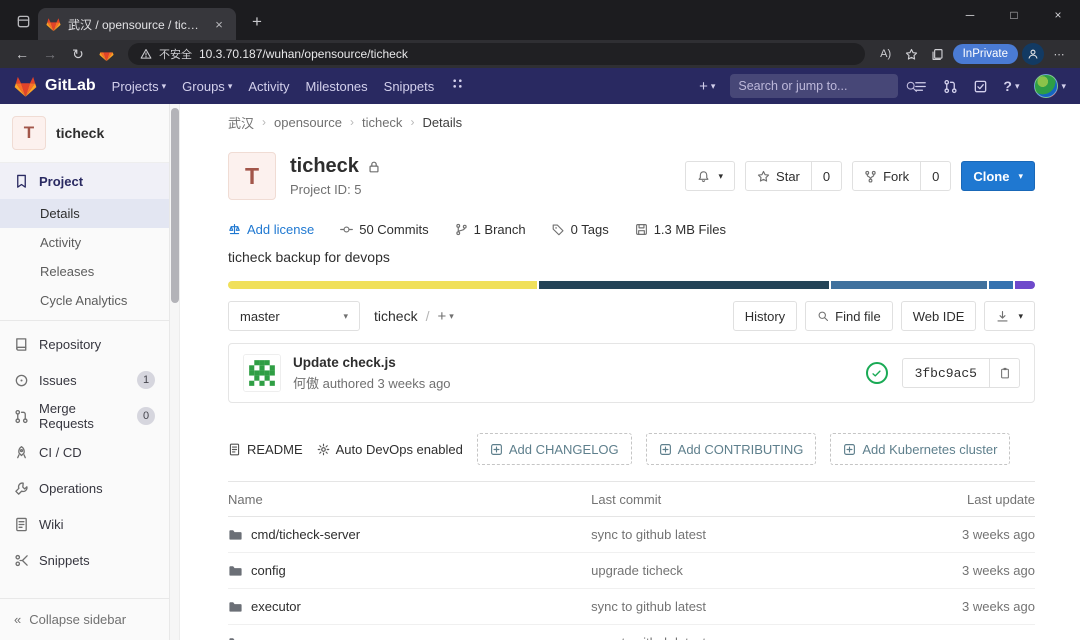 This screenshot has width=1080, height=640. I want to click on table-header: Name Last commit Last update, so click(631, 499).